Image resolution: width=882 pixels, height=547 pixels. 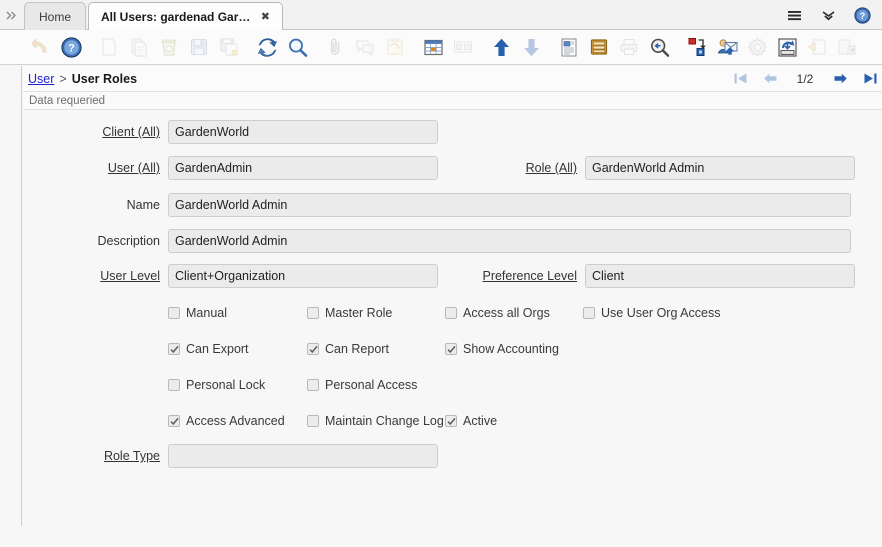 I want to click on previous-record-button, so click(x=770, y=79).